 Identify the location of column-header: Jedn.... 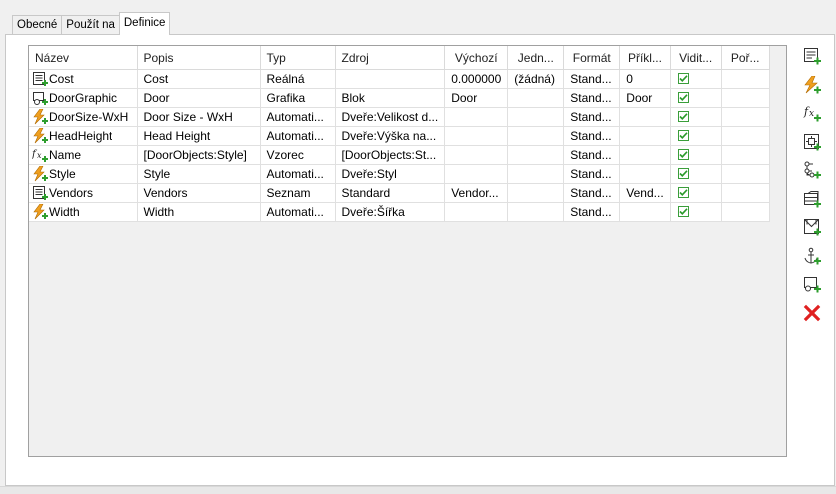
(536, 58).